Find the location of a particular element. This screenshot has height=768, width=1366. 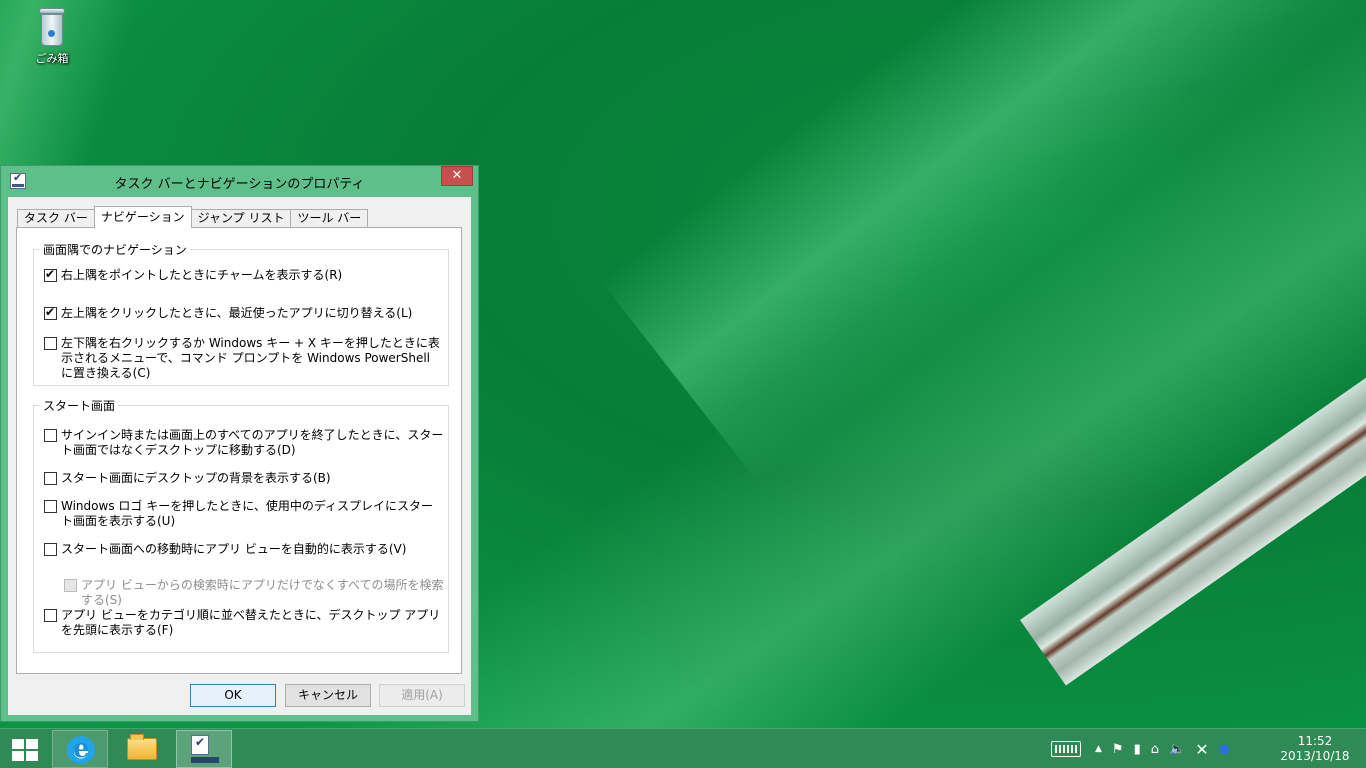

volume-icon: 🔈 is located at coordinates (1177, 749).